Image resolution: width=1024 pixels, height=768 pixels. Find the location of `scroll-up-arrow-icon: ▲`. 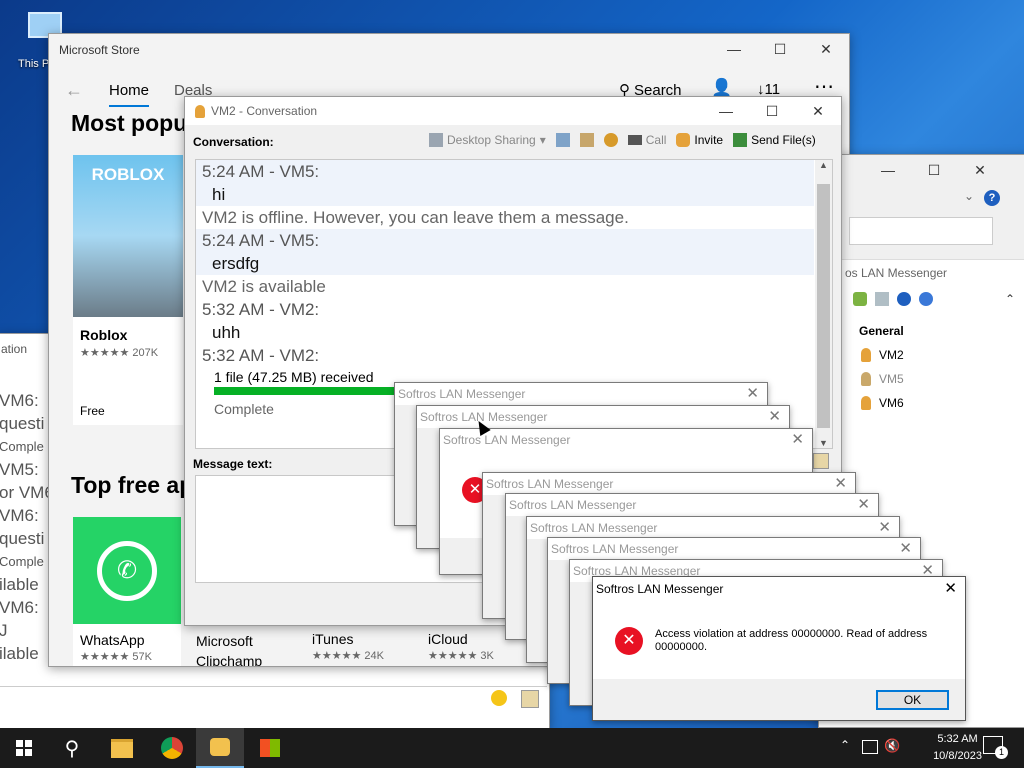

scroll-up-arrow-icon: ▲ is located at coordinates (823, 165).